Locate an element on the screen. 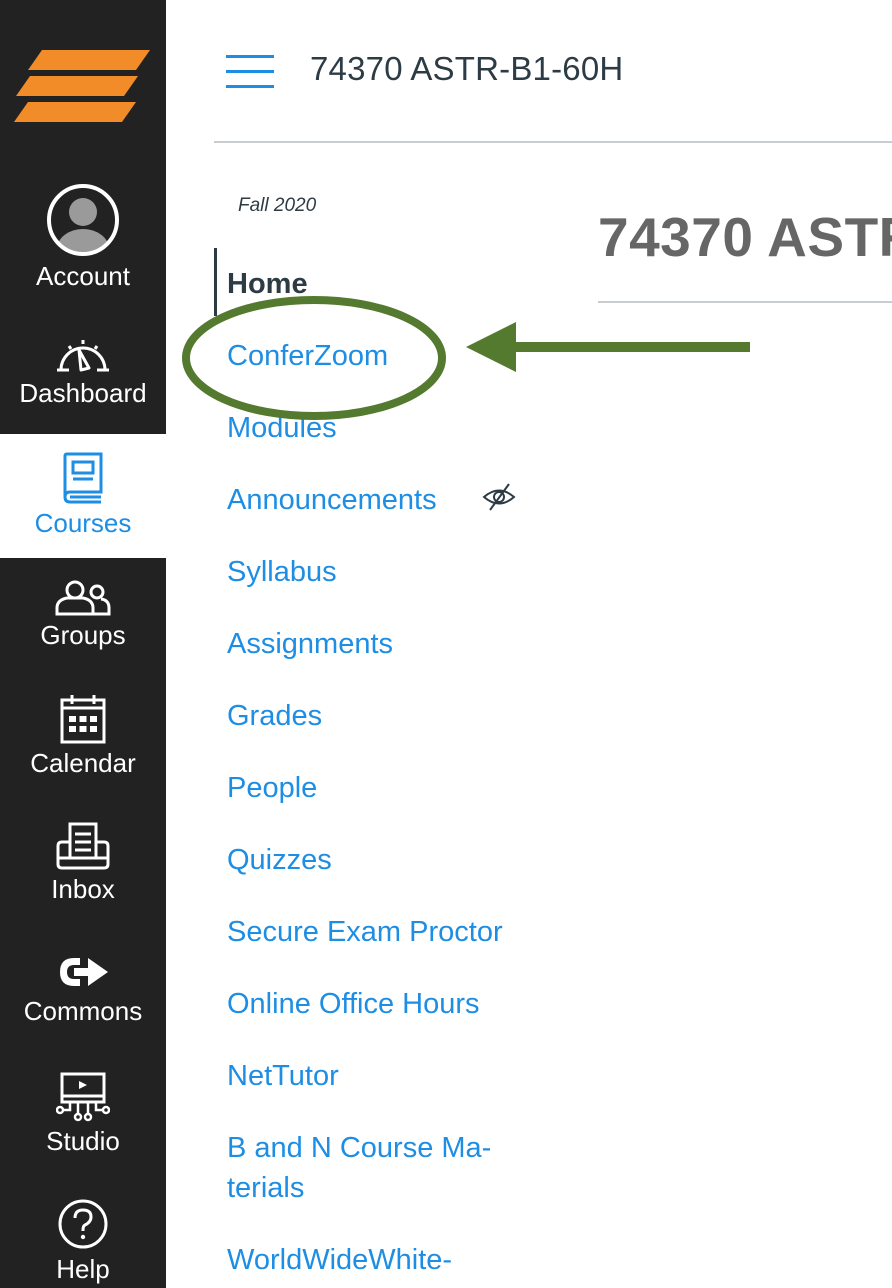 This screenshot has width=892, height=1288. course-nav-assignments: Assignments is located at coordinates (310, 644).